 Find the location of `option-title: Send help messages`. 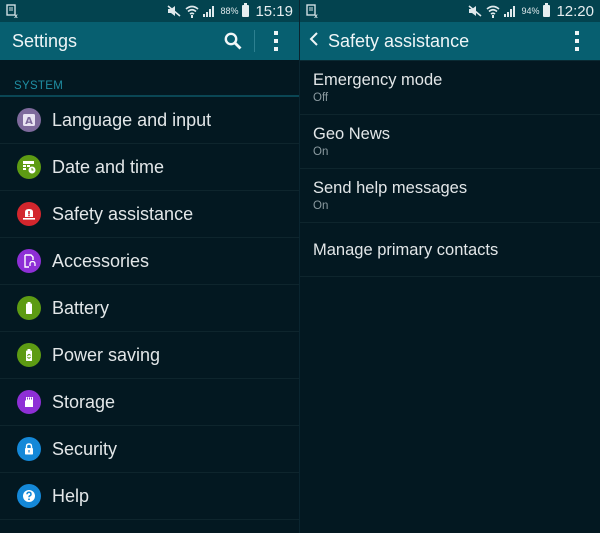

option-title: Send help messages is located at coordinates (390, 188).